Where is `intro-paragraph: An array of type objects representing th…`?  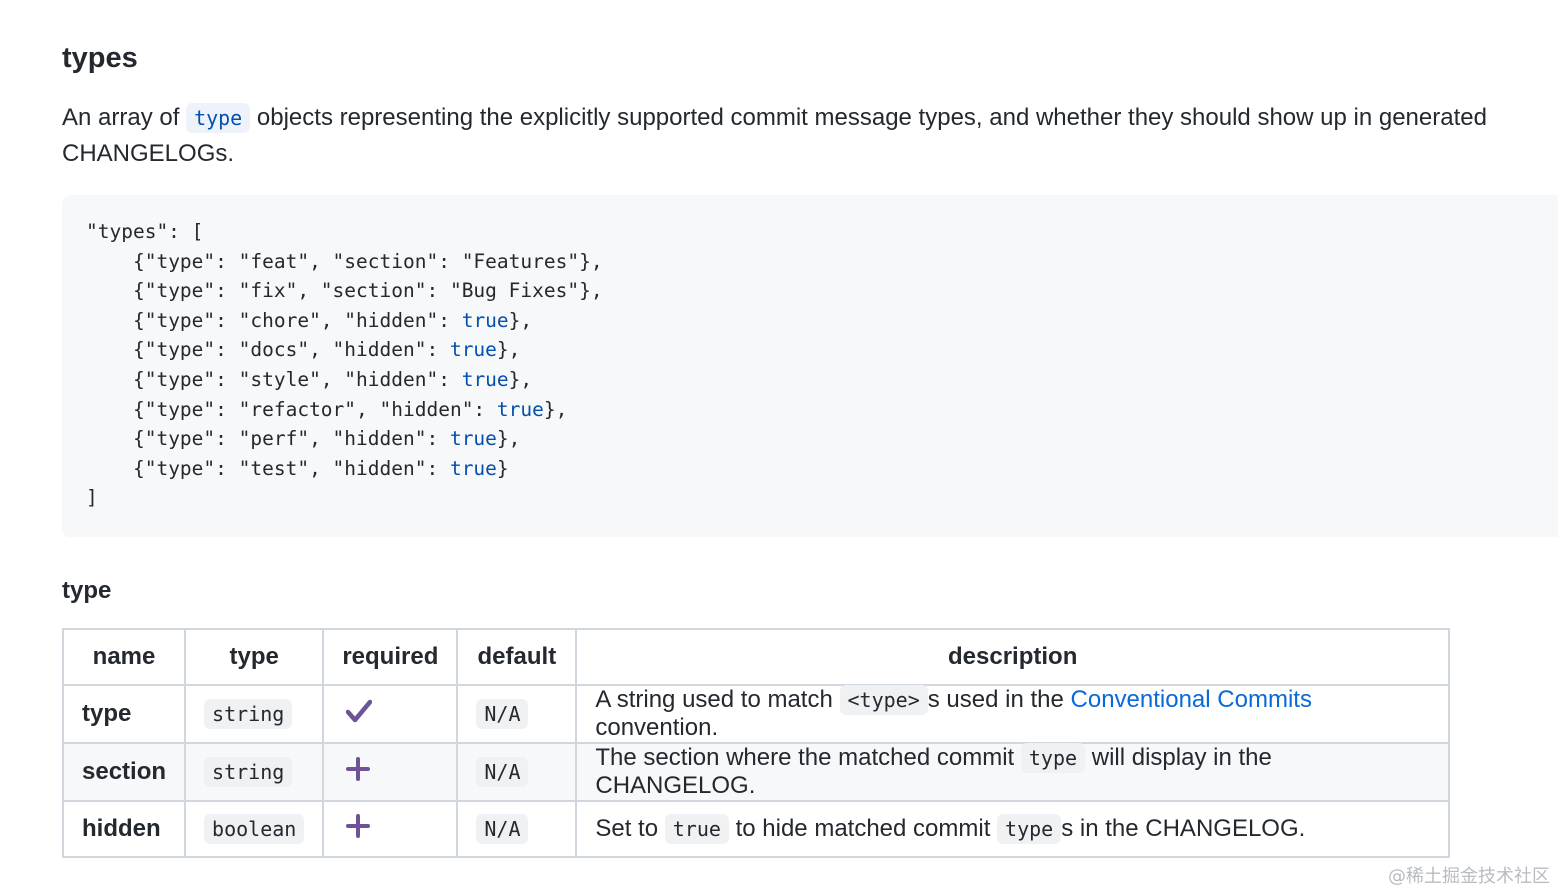
intro-paragraph: An array of type objects representing th… is located at coordinates (782, 136).